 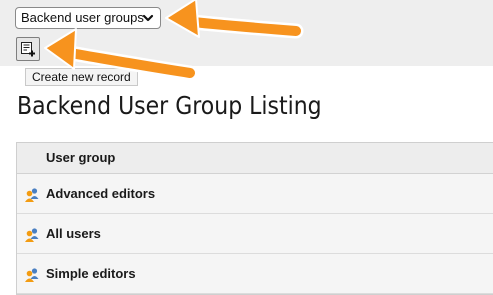 What do you see at coordinates (100, 194) in the screenshot?
I see `group-name: Advanced editors` at bounding box center [100, 194].